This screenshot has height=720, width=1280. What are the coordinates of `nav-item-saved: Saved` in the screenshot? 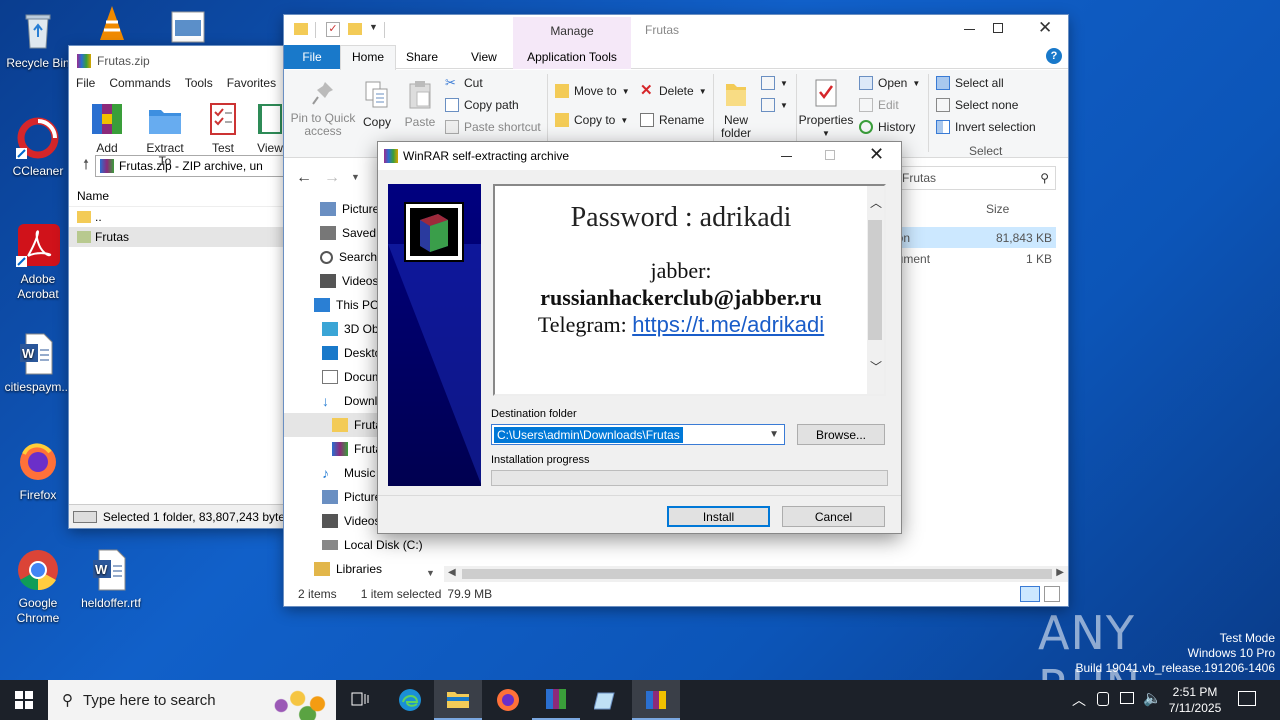 It's located at (348, 233).